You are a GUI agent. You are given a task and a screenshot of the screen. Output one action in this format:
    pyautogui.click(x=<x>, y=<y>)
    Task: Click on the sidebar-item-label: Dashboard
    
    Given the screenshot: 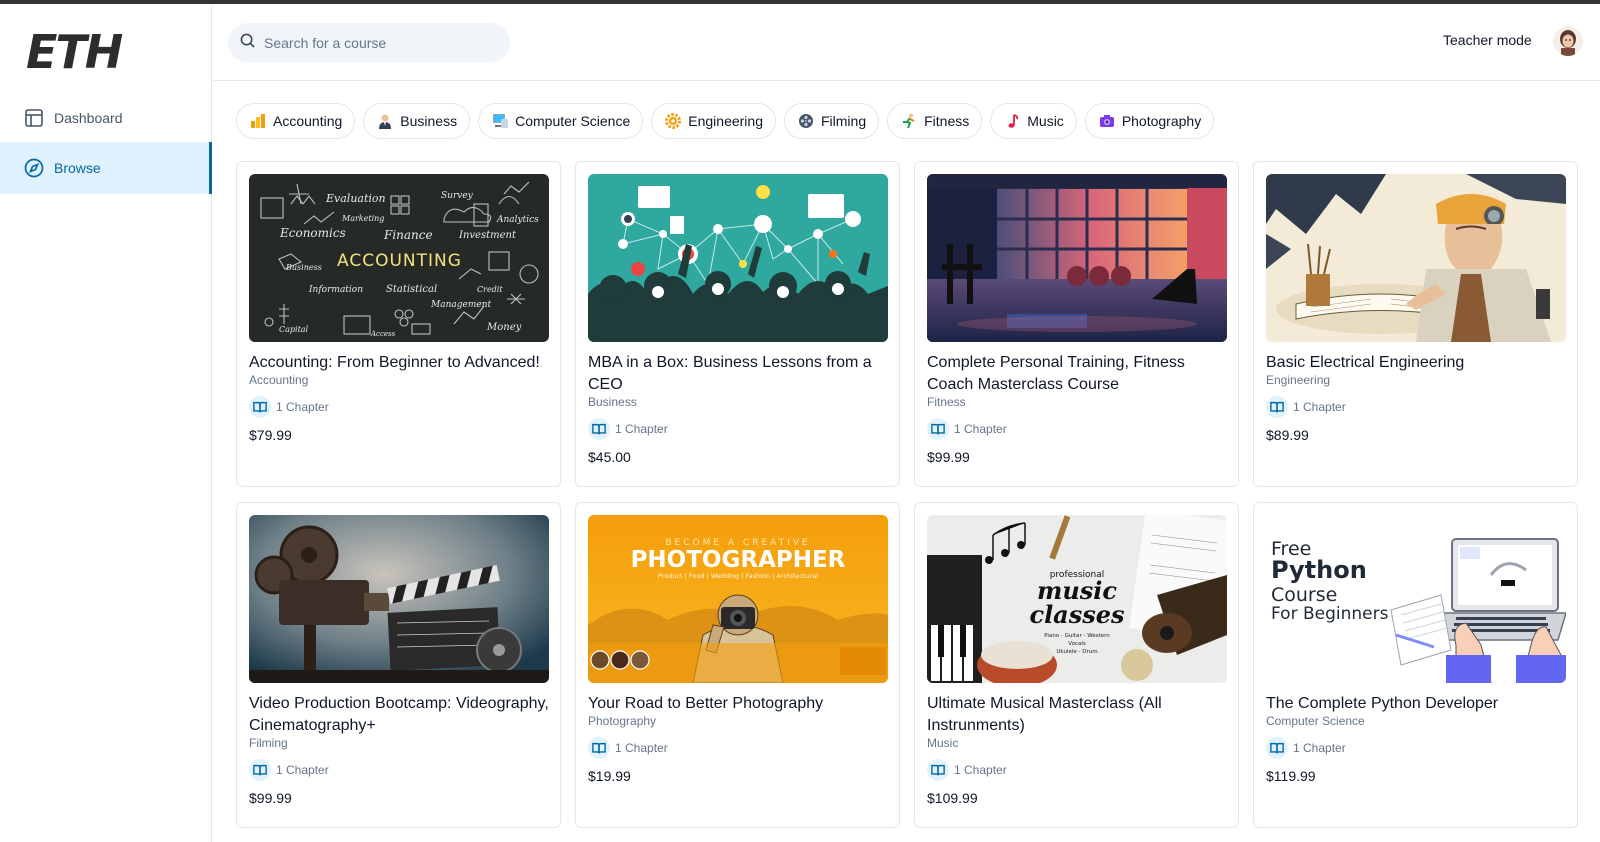 What is the action you would take?
    pyautogui.click(x=88, y=118)
    